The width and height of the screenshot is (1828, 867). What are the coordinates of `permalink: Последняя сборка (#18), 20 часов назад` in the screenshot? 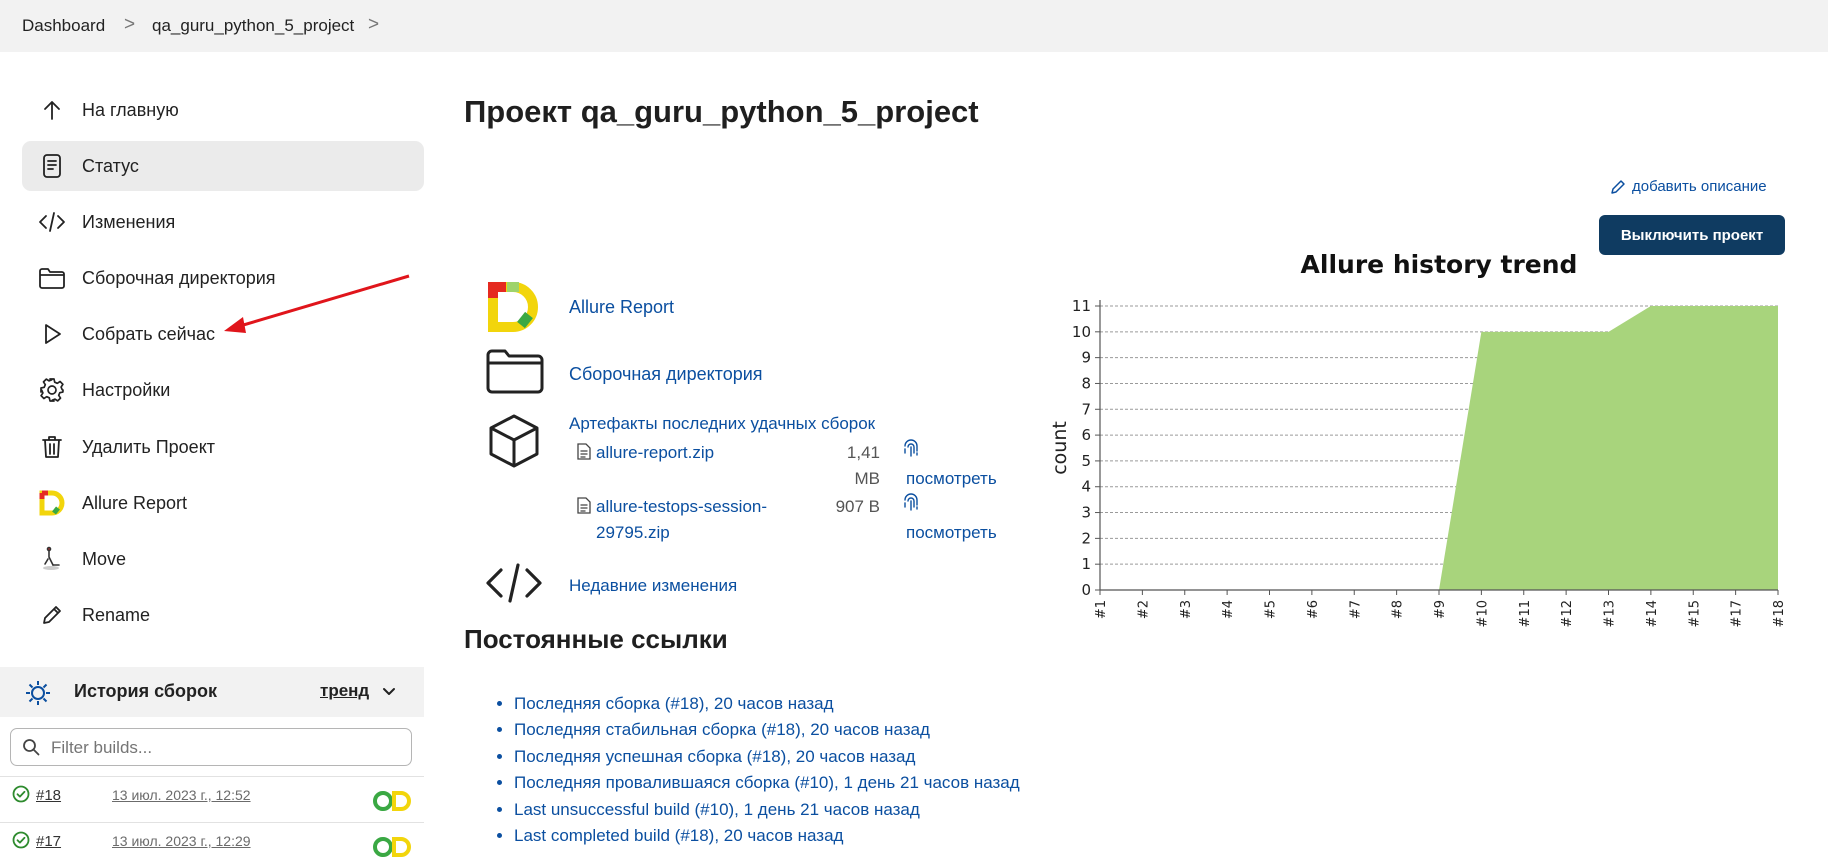 It's located at (674, 703).